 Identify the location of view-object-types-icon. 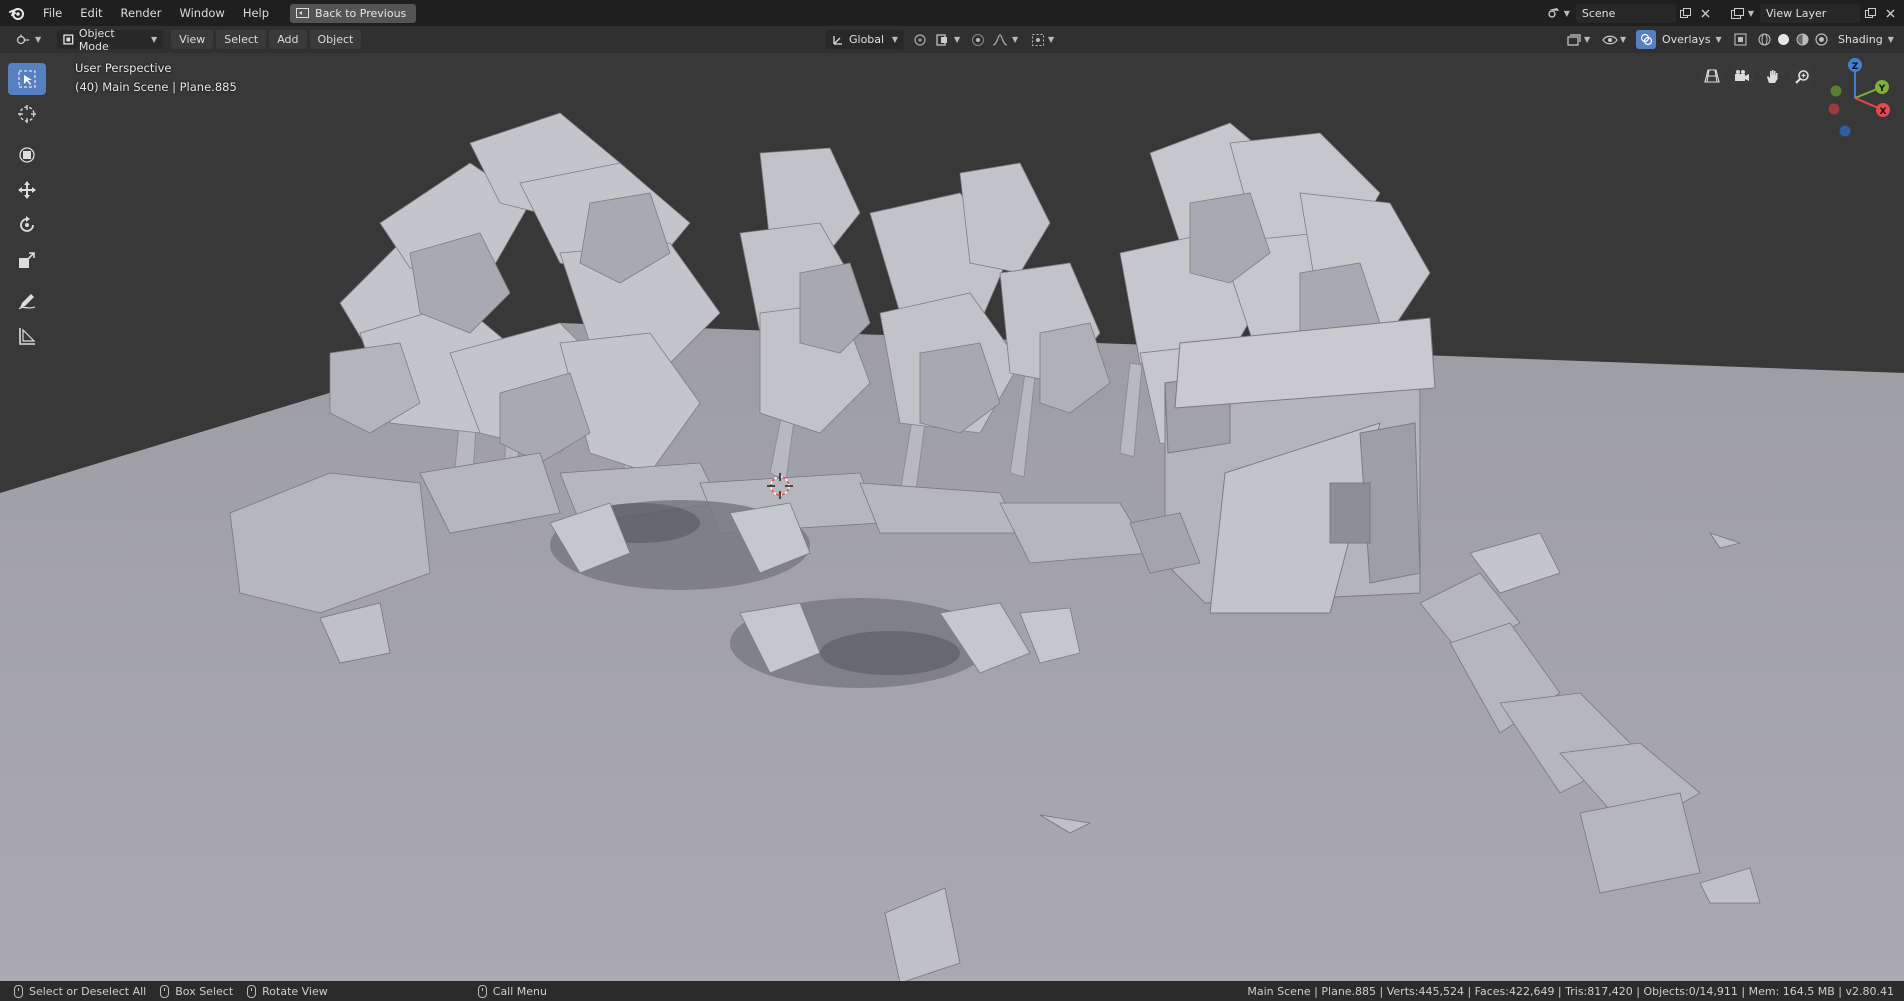
(1574, 39).